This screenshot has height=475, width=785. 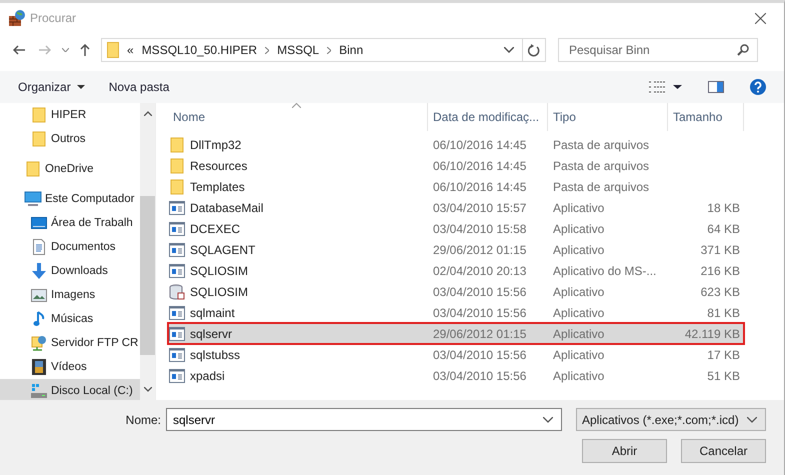 What do you see at coordinates (39, 223) in the screenshot?
I see `desktop-icon` at bounding box center [39, 223].